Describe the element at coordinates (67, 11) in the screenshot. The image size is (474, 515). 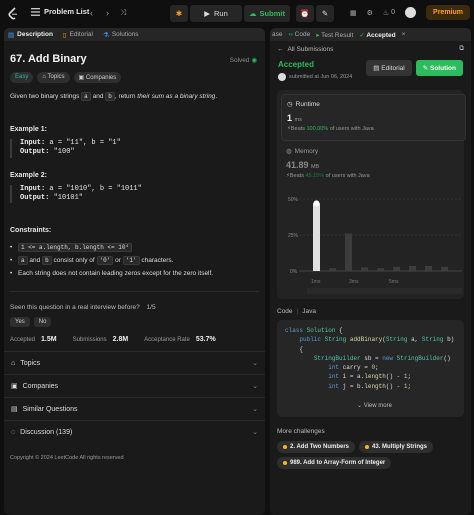
I see `problem-list-label: Problem List` at that location.